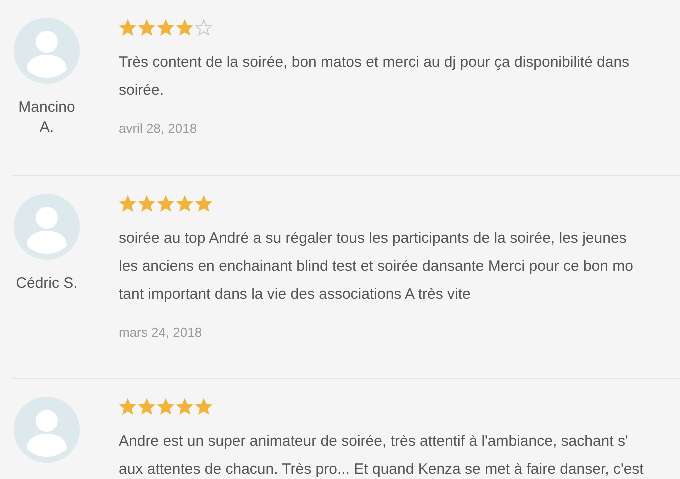 This screenshot has width=680, height=479. What do you see at coordinates (376, 266) in the screenshot?
I see `review-text: les anciens en enchainant blind test et soirée dansante Merci pour ce bon mo` at bounding box center [376, 266].